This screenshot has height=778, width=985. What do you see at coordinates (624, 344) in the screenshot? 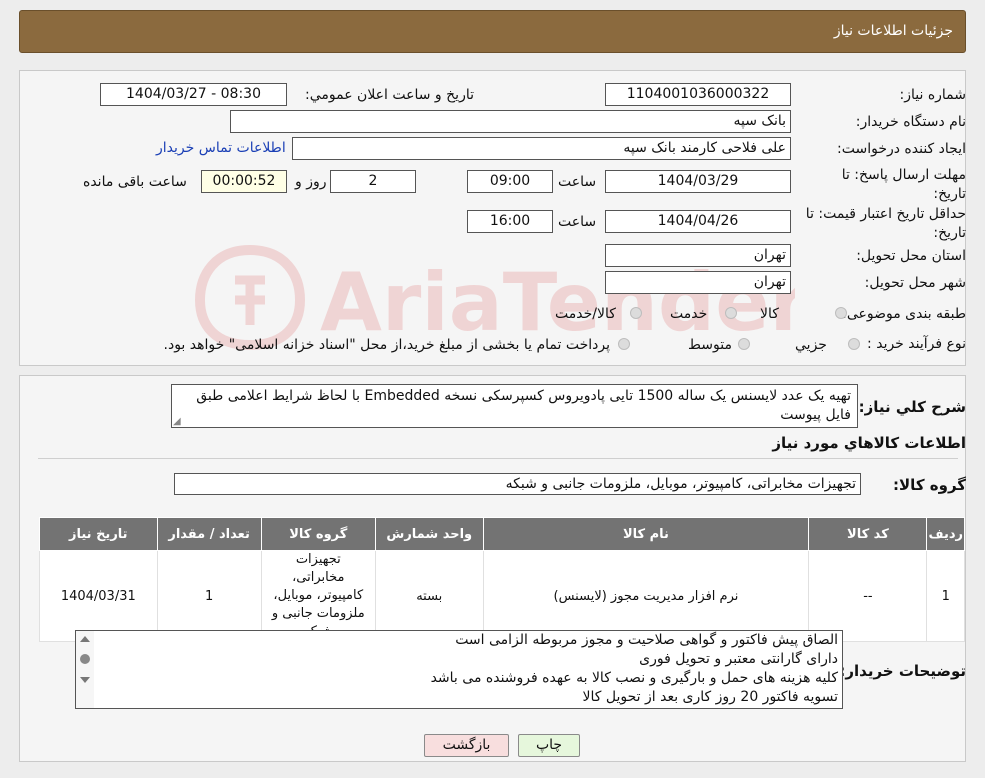
I see `payment-checkbox` at bounding box center [624, 344].